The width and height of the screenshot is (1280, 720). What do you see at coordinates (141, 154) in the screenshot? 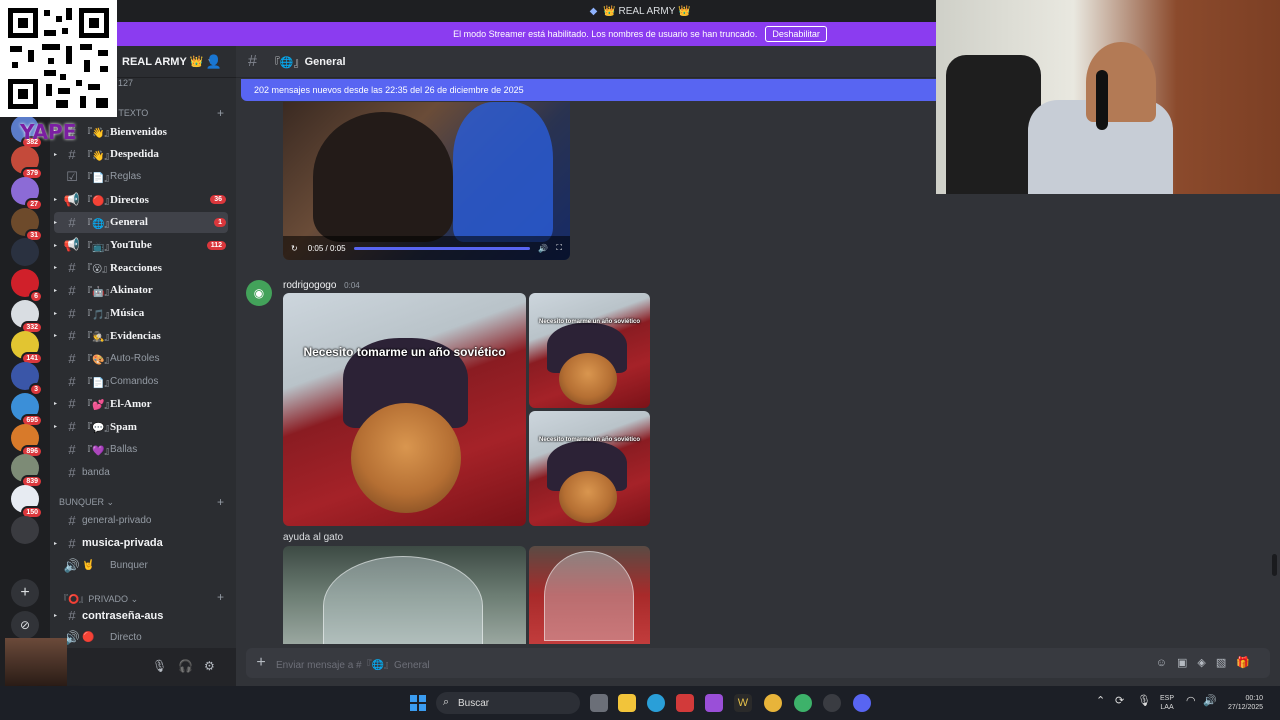
I see `channel-item-despedida: ▸ # 『👋』 Despedida` at bounding box center [141, 154].